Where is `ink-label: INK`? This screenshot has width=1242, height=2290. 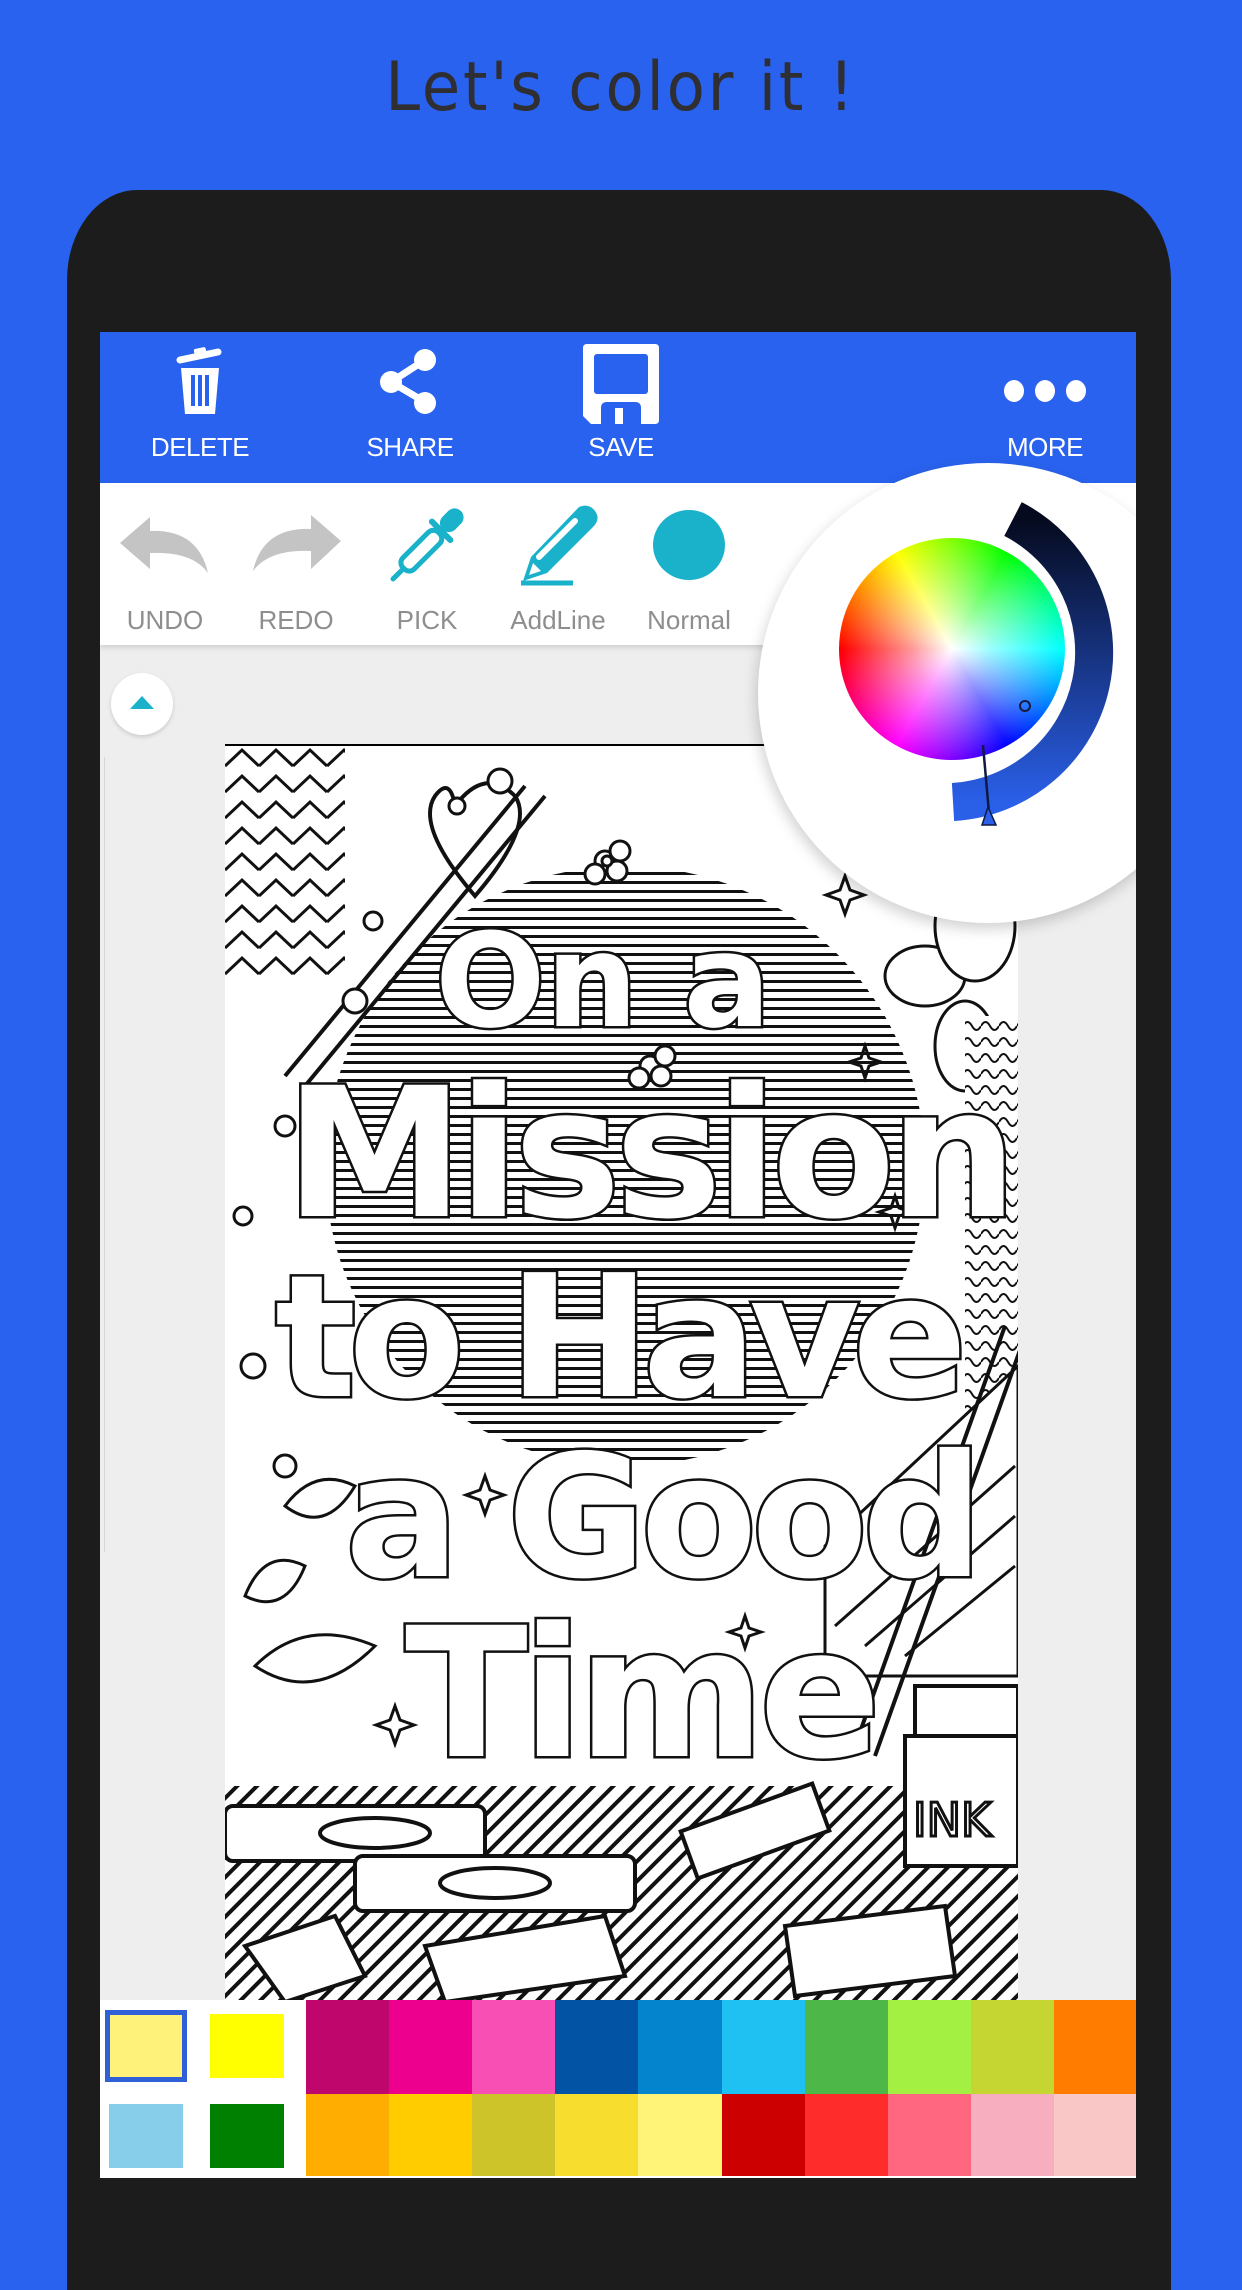 ink-label: INK is located at coordinates (953, 1820).